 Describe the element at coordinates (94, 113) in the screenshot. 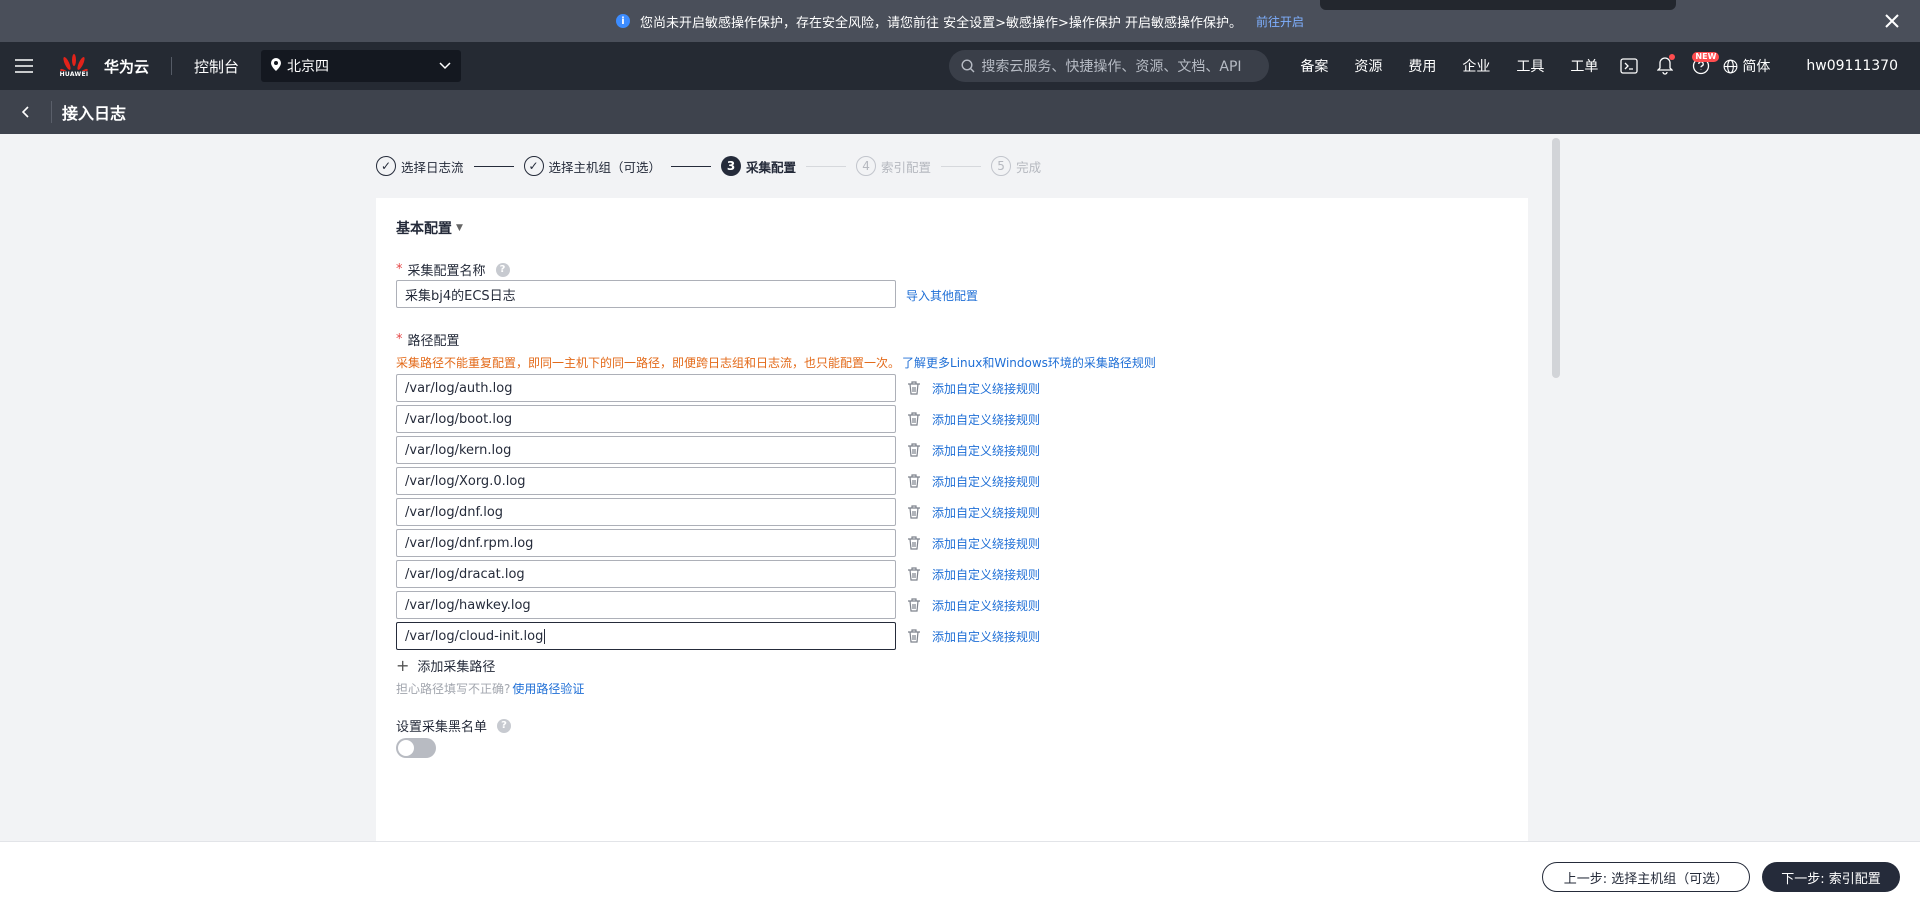

I see `page-title: 接入日志` at that location.